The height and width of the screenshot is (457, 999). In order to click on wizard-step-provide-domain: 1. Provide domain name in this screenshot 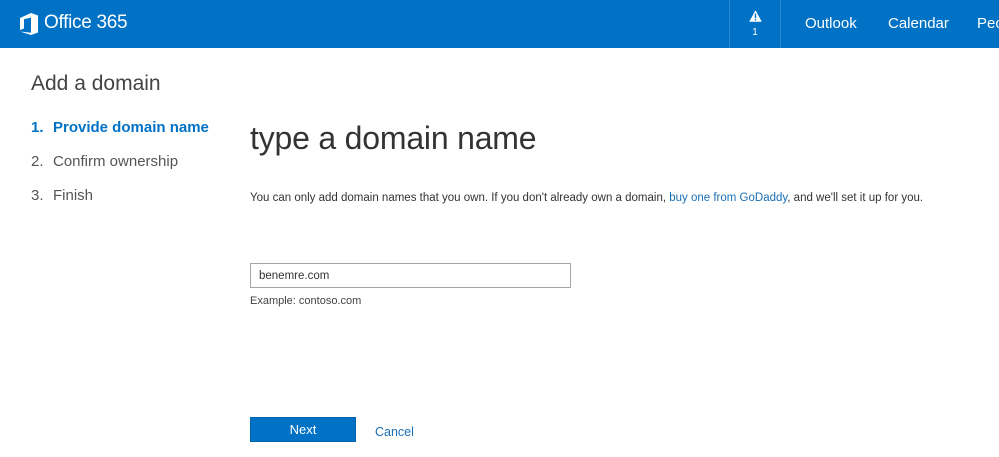, I will do `click(120, 136)`.